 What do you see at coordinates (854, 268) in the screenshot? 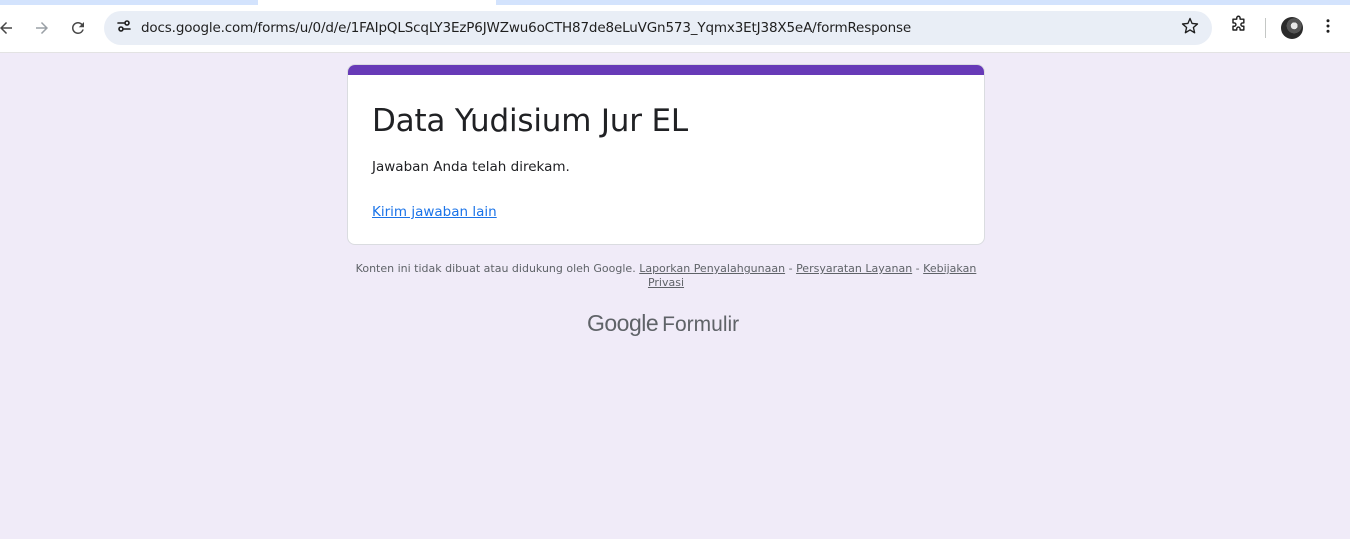
I see `terms-of-service-link: Persyaratan Layanan` at bounding box center [854, 268].